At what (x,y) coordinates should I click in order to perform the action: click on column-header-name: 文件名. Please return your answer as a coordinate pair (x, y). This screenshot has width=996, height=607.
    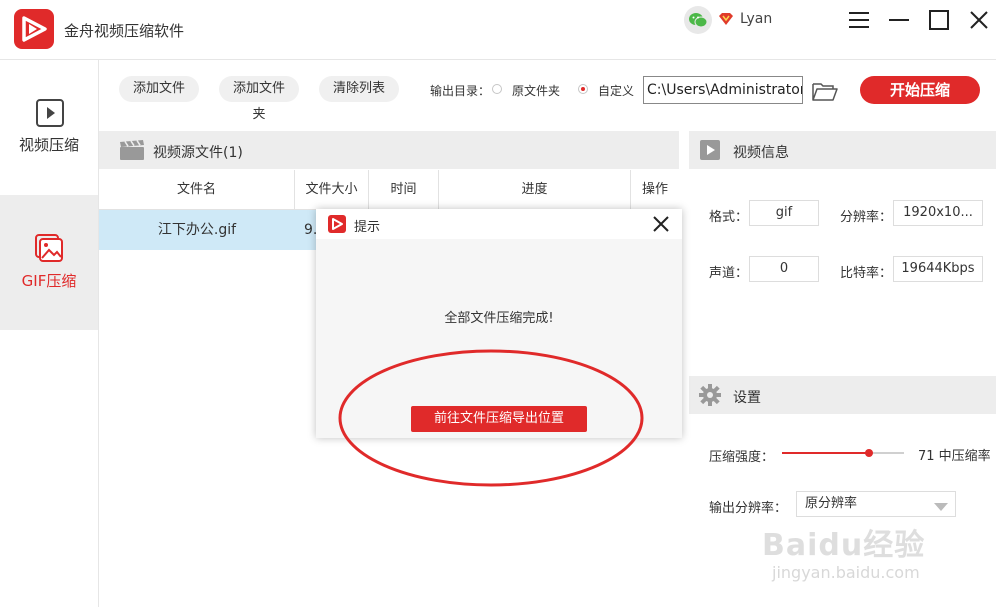
    Looking at the image, I should click on (197, 190).